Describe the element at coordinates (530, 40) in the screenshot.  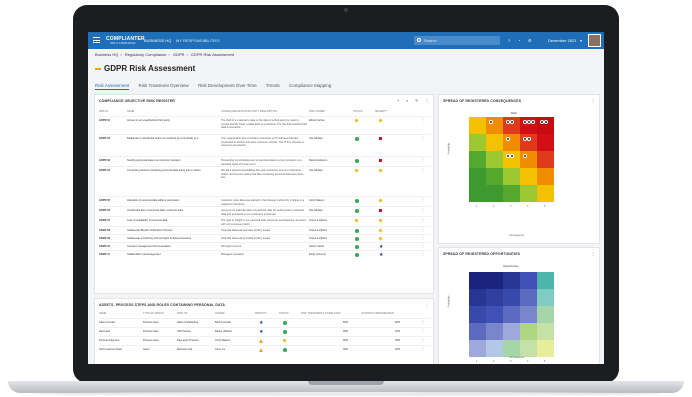
I see `settings-icon: ⚙` at that location.